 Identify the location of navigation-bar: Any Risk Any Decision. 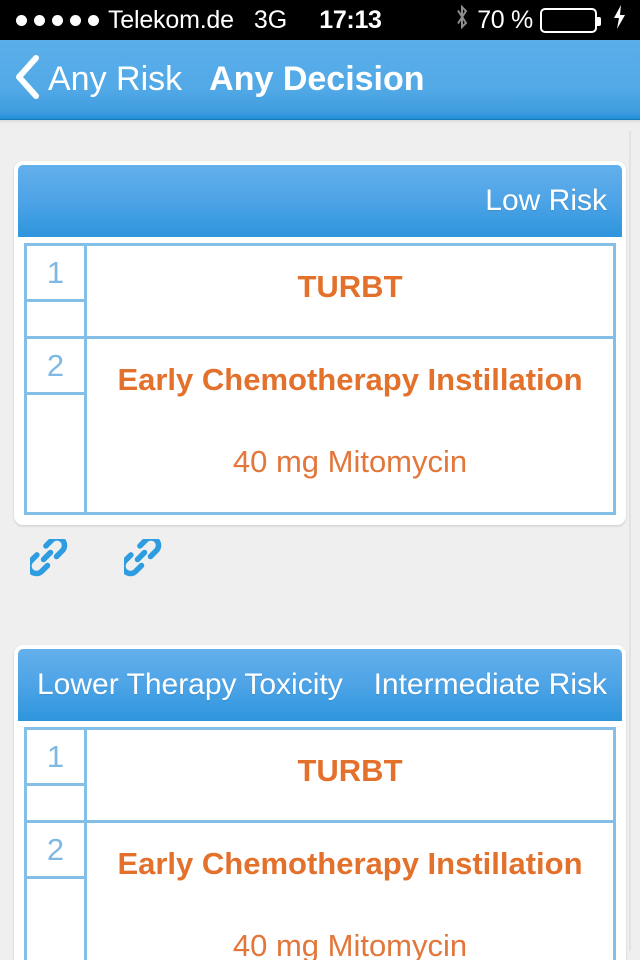
(320, 82).